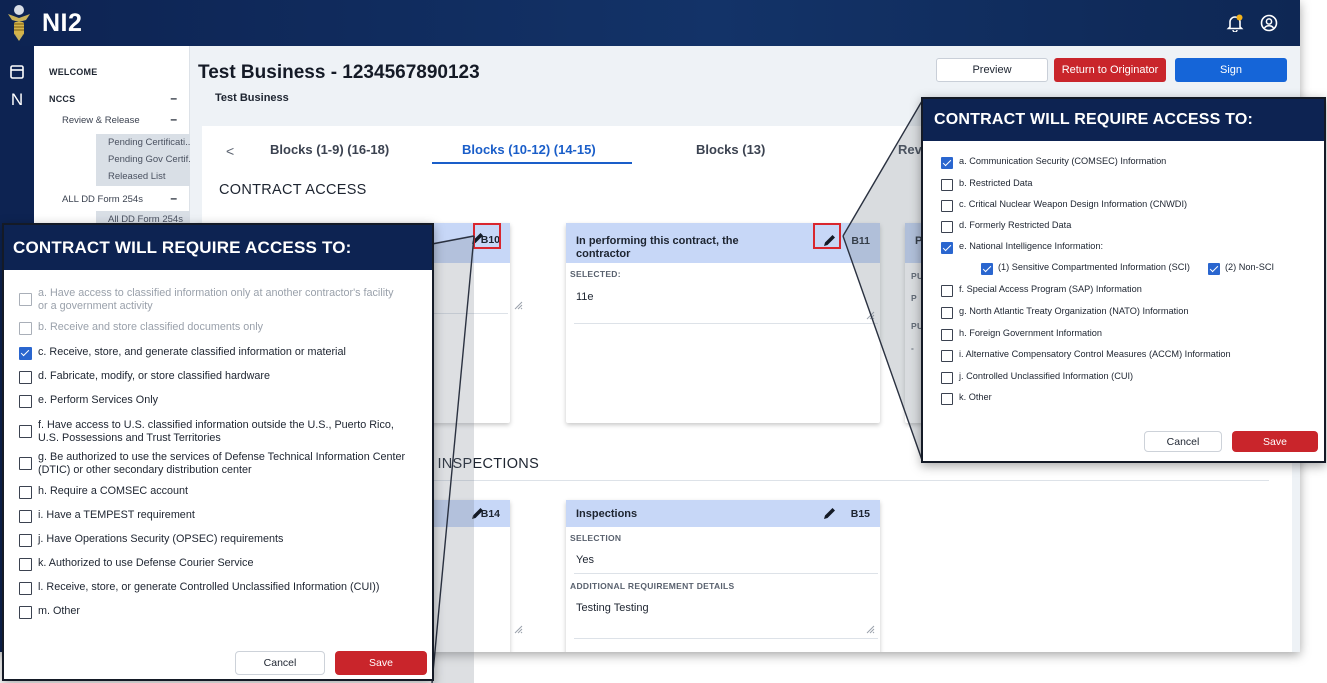 The width and height of the screenshot is (1327, 683). Describe the element at coordinates (173, 119) in the screenshot. I see `collapse-review-icon: –` at that location.